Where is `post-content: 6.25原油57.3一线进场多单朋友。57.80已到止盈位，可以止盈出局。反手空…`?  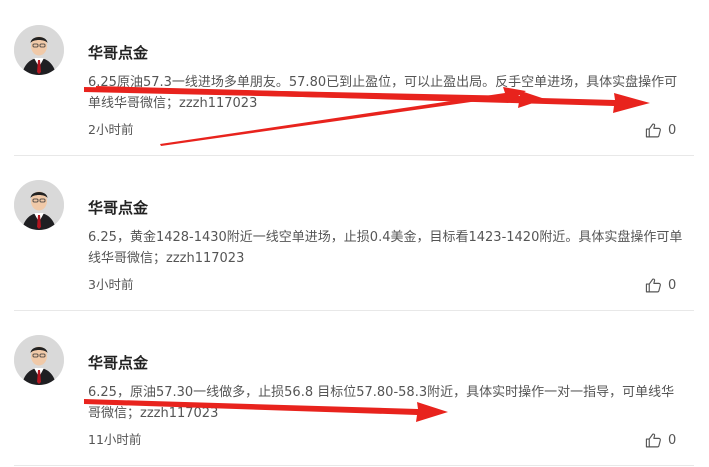
post-content: 6.25原油57.3一线进场多单朋友。57.80已到止盈位，可以止盈出局。反手空… is located at coordinates (383, 93).